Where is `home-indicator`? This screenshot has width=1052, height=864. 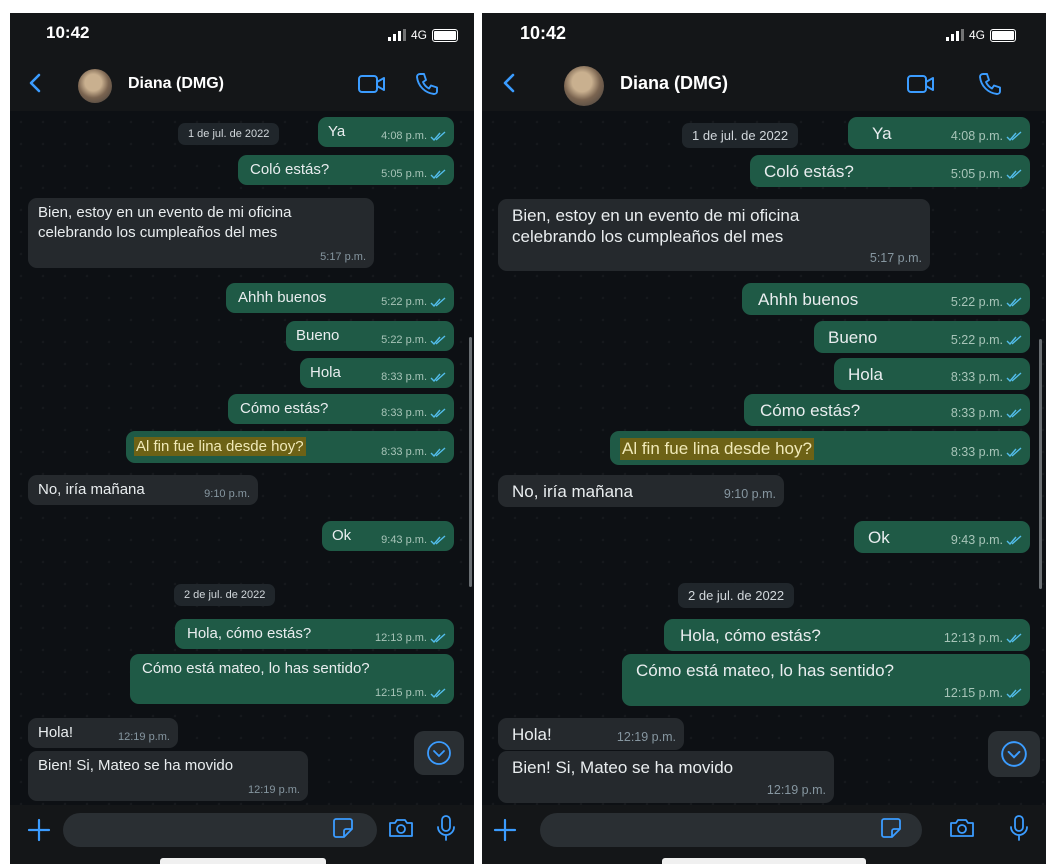 home-indicator is located at coordinates (764, 861).